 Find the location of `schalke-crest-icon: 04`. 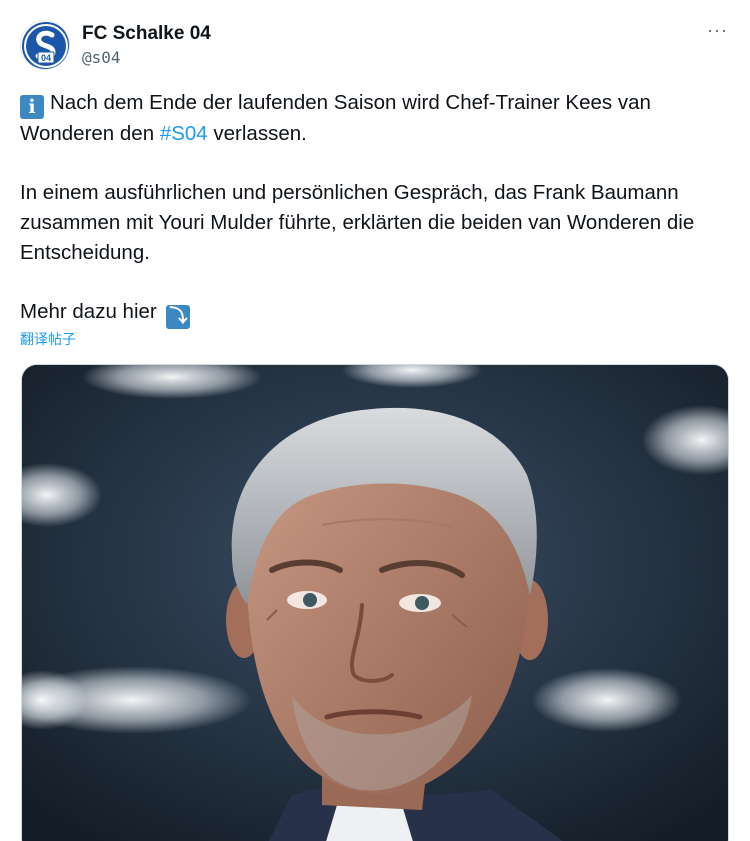

schalke-crest-icon: 04 is located at coordinates (45, 45).